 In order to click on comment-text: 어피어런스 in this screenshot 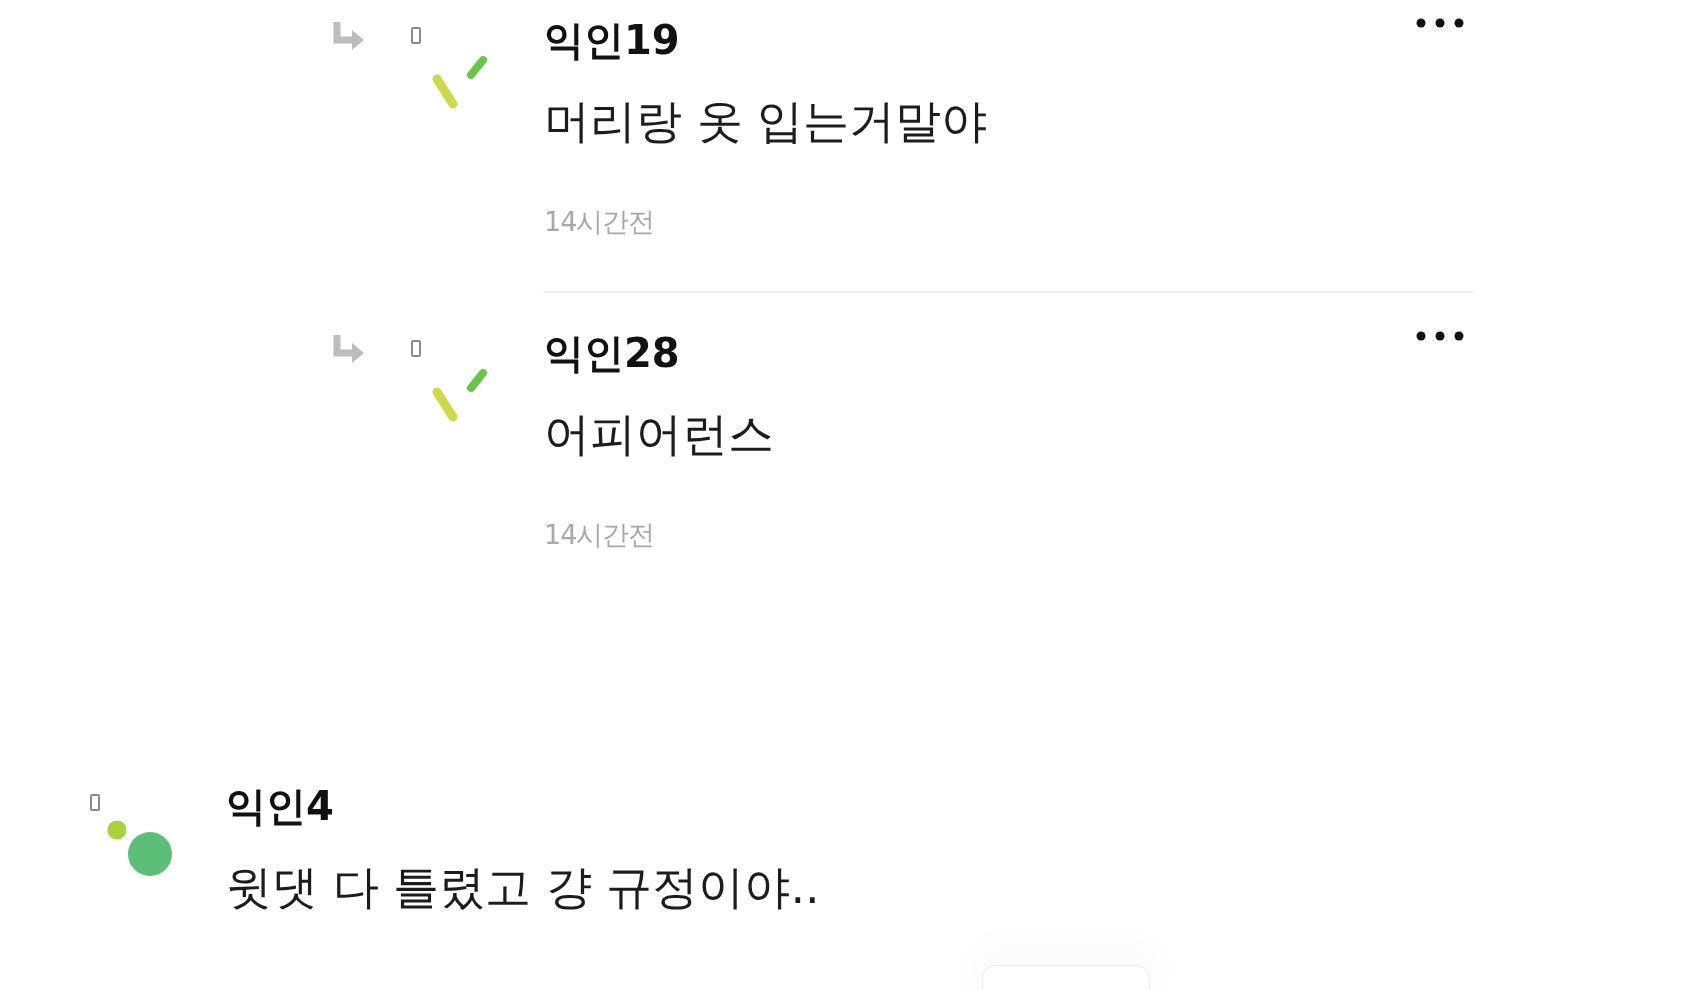, I will do `click(659, 434)`.